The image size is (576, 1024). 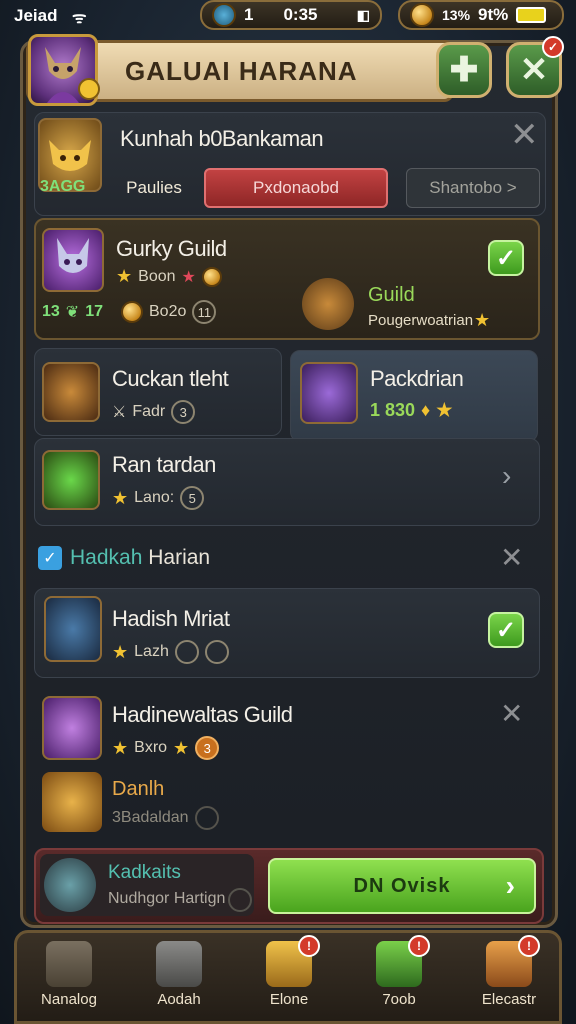 What do you see at coordinates (289, 999) in the screenshot?
I see `nav-label: Elone` at bounding box center [289, 999].